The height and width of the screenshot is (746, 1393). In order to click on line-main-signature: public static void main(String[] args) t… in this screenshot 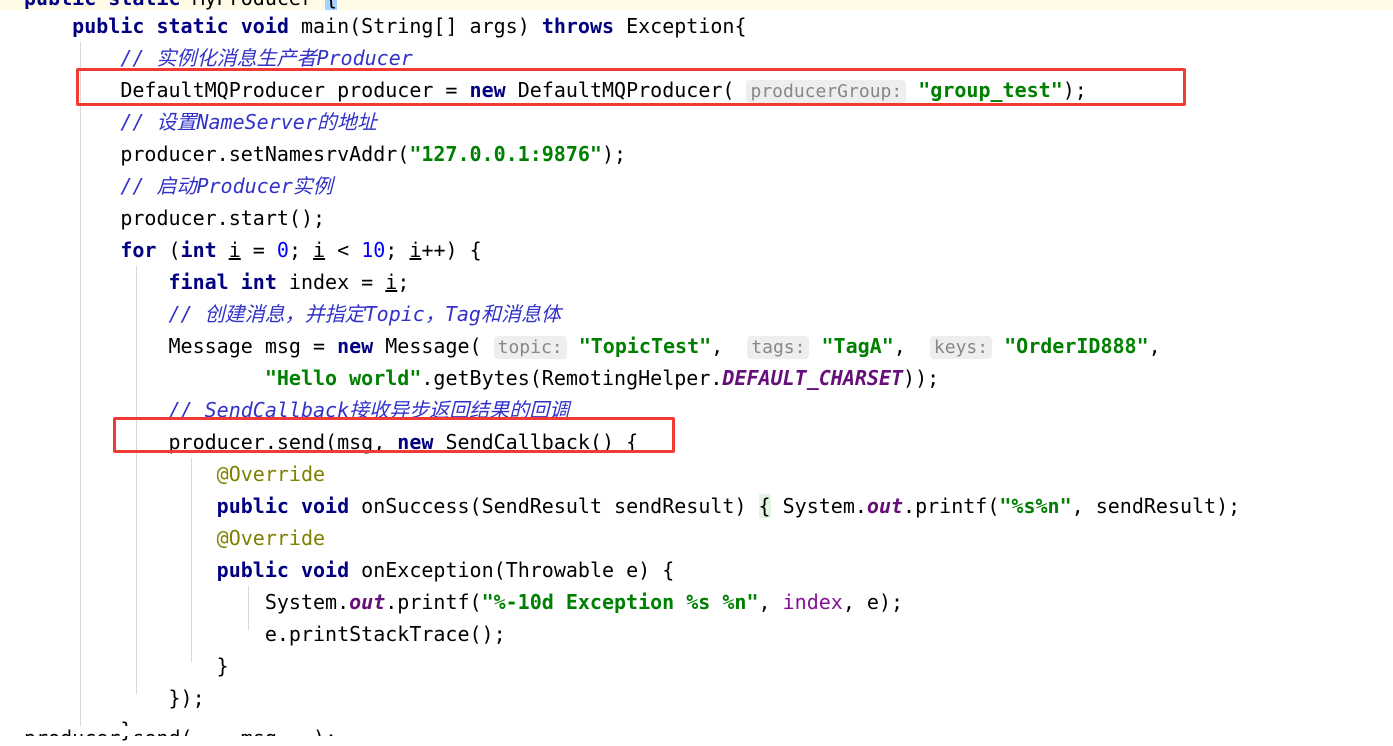, I will do `click(696, 26)`.